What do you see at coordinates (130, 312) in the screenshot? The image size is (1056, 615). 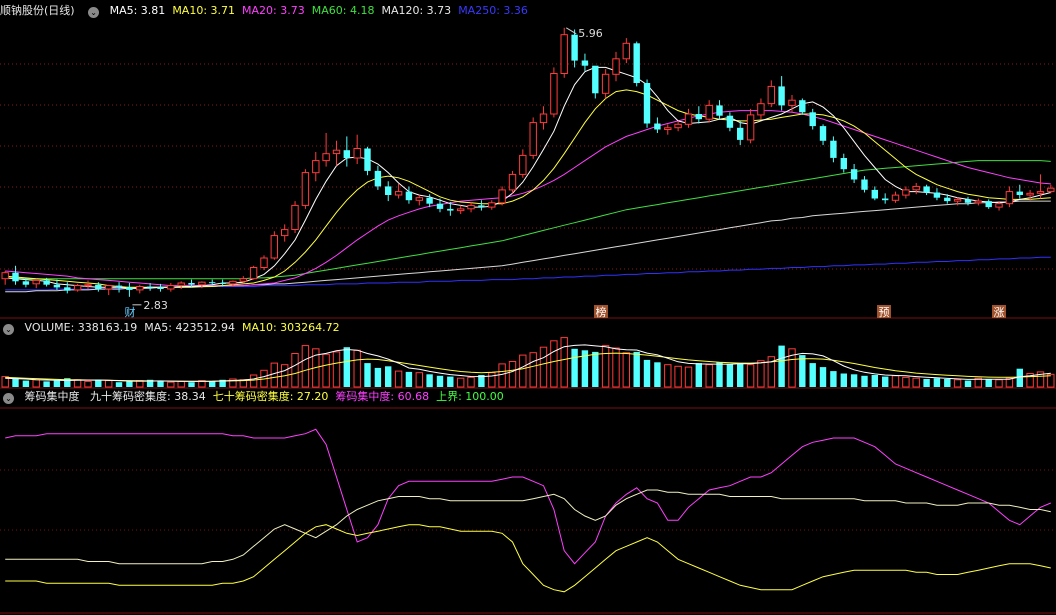 I see `event-tag: 财` at bounding box center [130, 312].